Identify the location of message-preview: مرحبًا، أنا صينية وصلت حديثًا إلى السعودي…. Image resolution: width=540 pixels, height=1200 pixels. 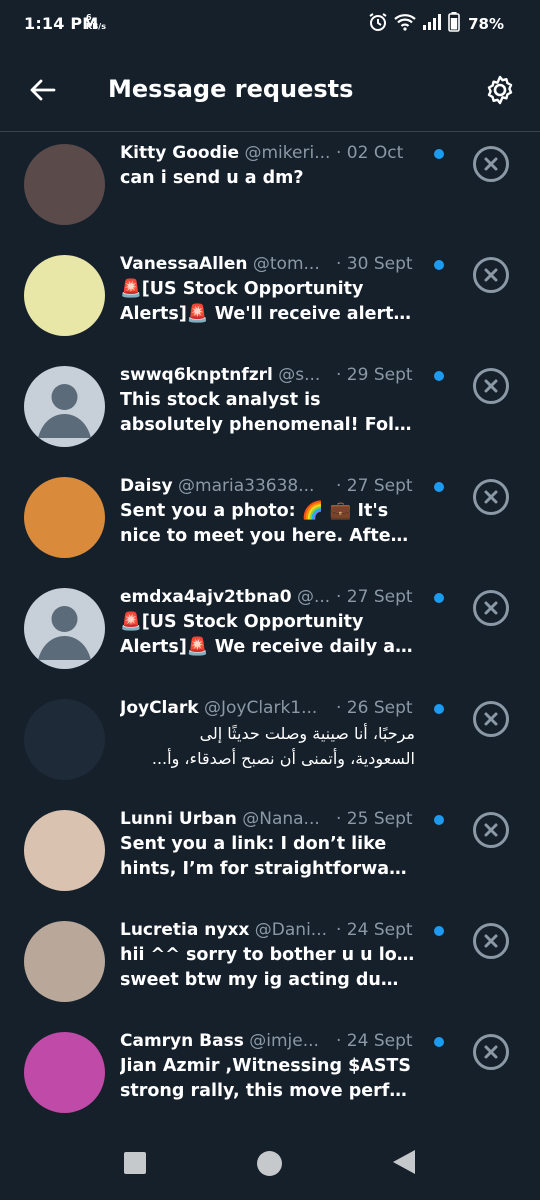
(267, 746).